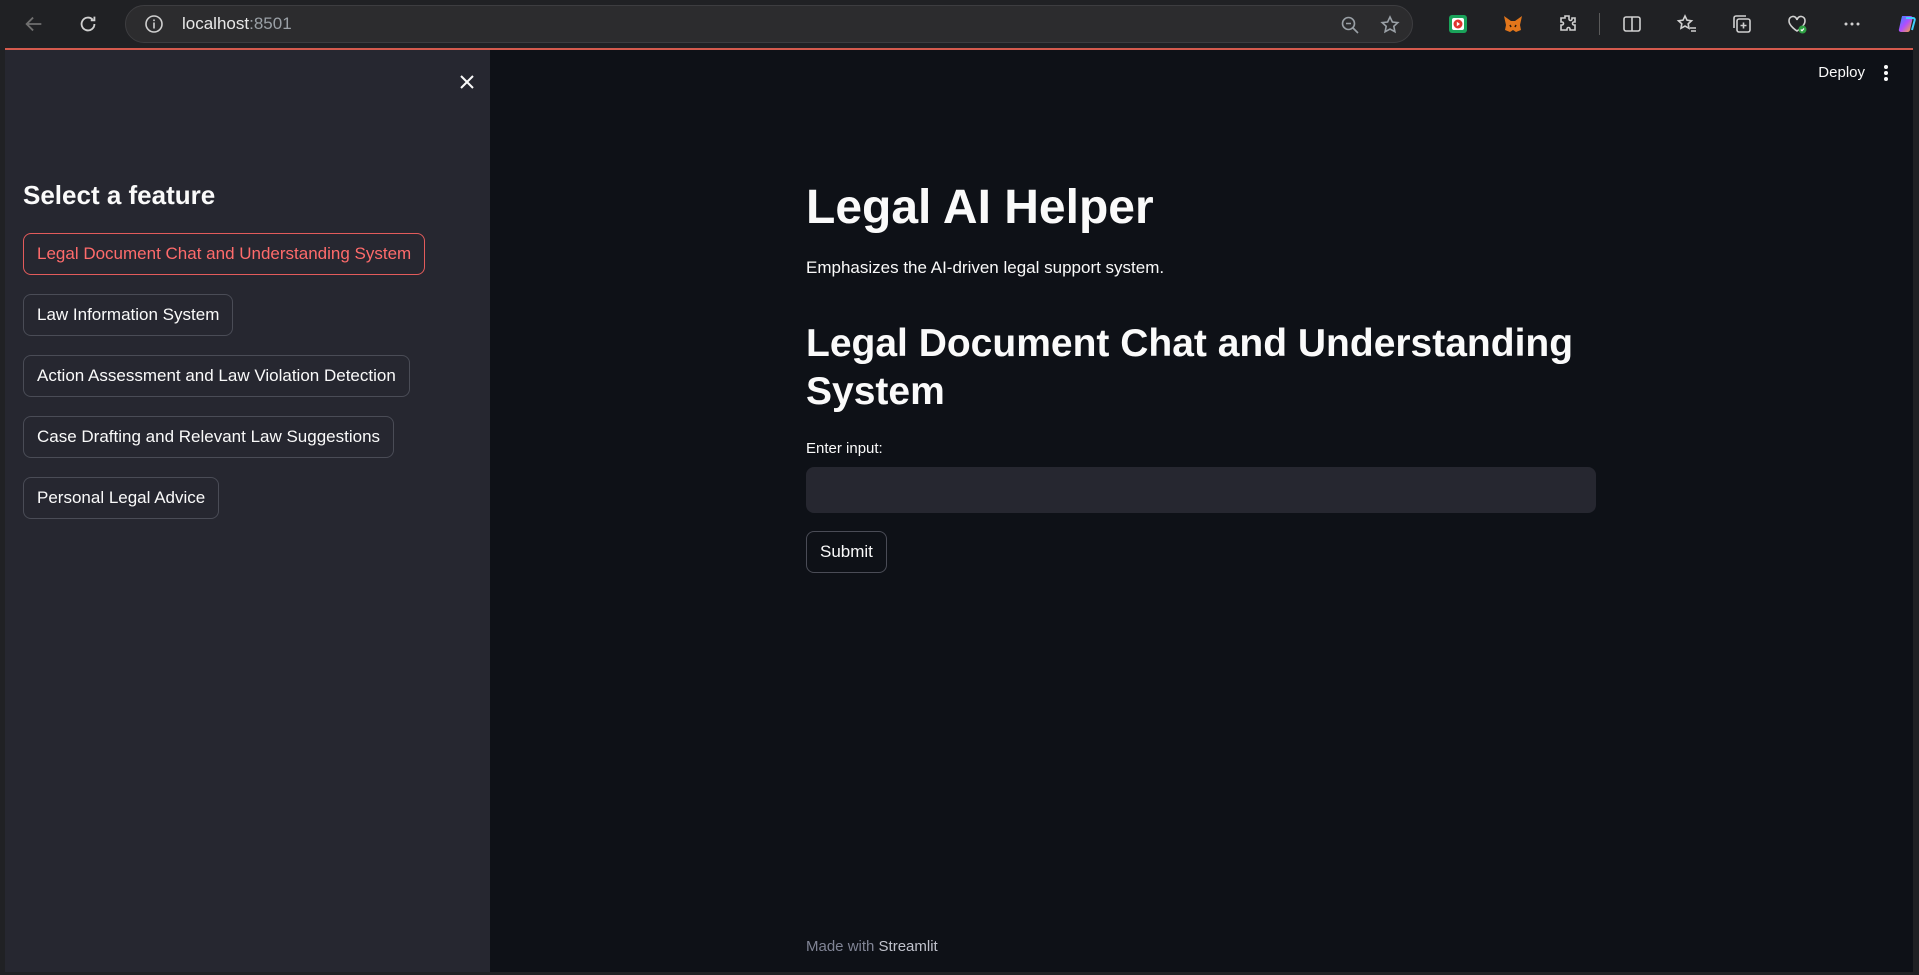 This screenshot has width=1919, height=975. Describe the element at coordinates (1907, 24) in the screenshot. I see `copilot-icon` at that location.